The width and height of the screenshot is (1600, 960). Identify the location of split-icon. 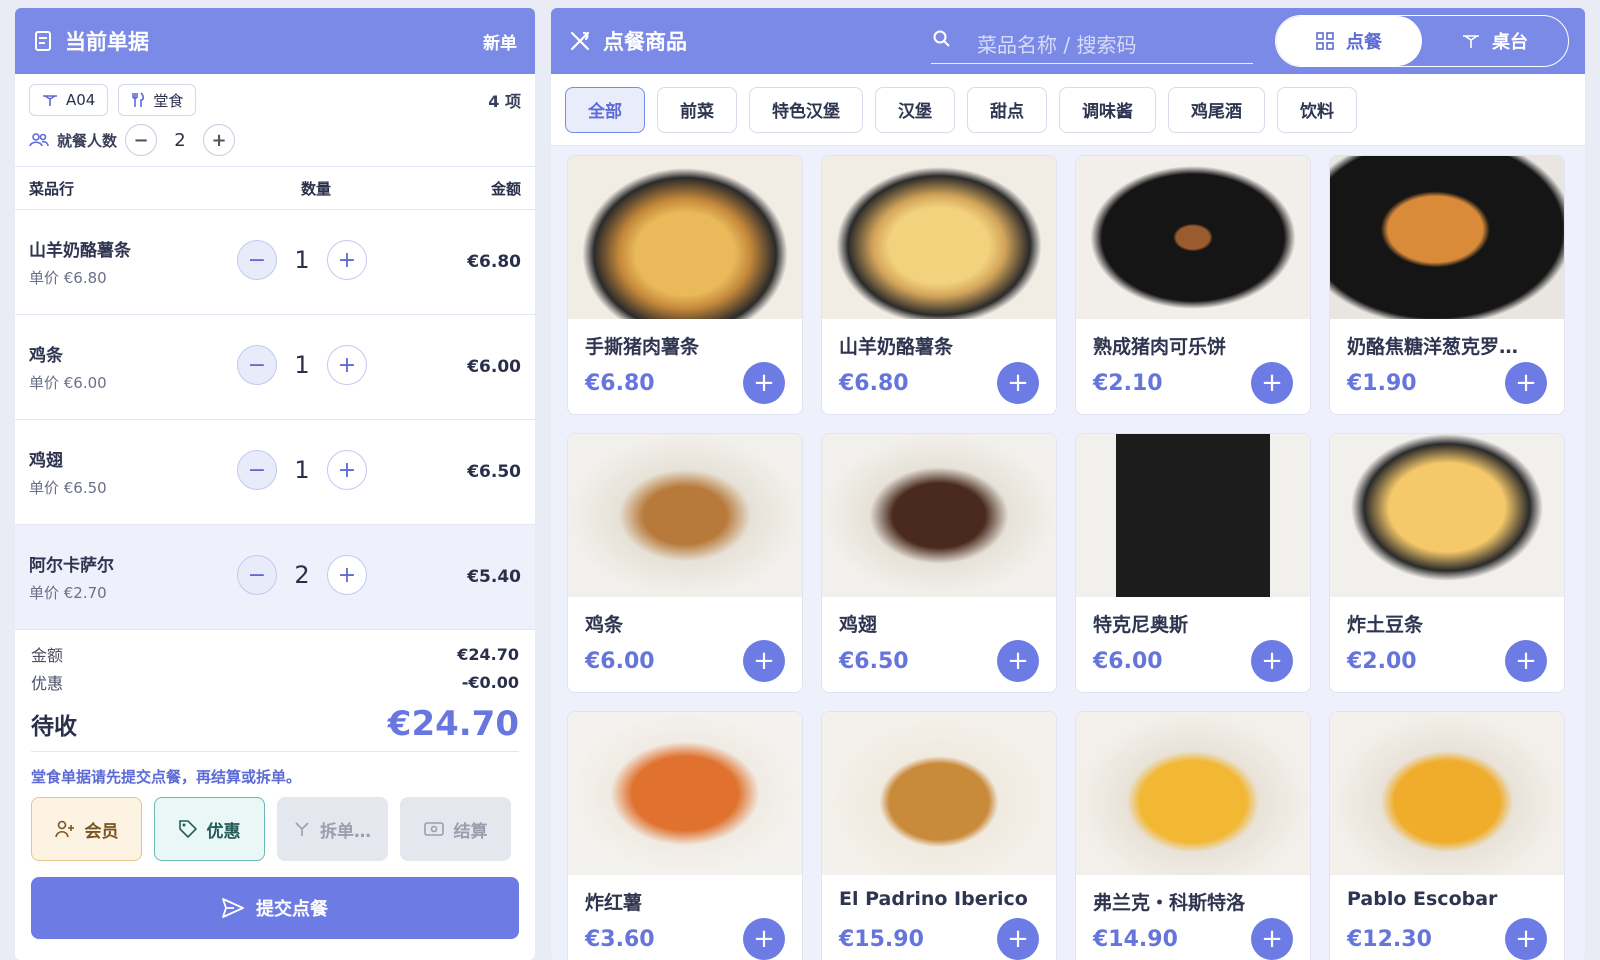
(302, 829).